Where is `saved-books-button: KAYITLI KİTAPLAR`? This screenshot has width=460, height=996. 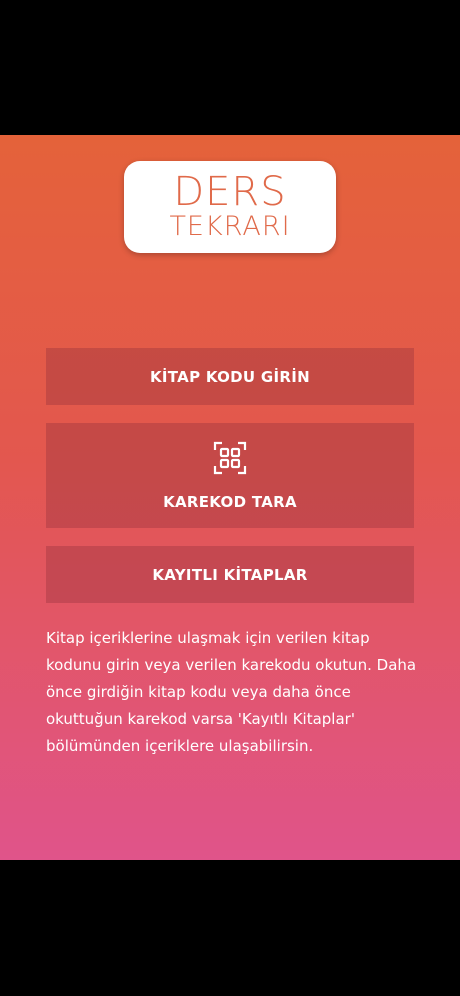
saved-books-button: KAYITLI KİTAPLAR is located at coordinates (230, 574).